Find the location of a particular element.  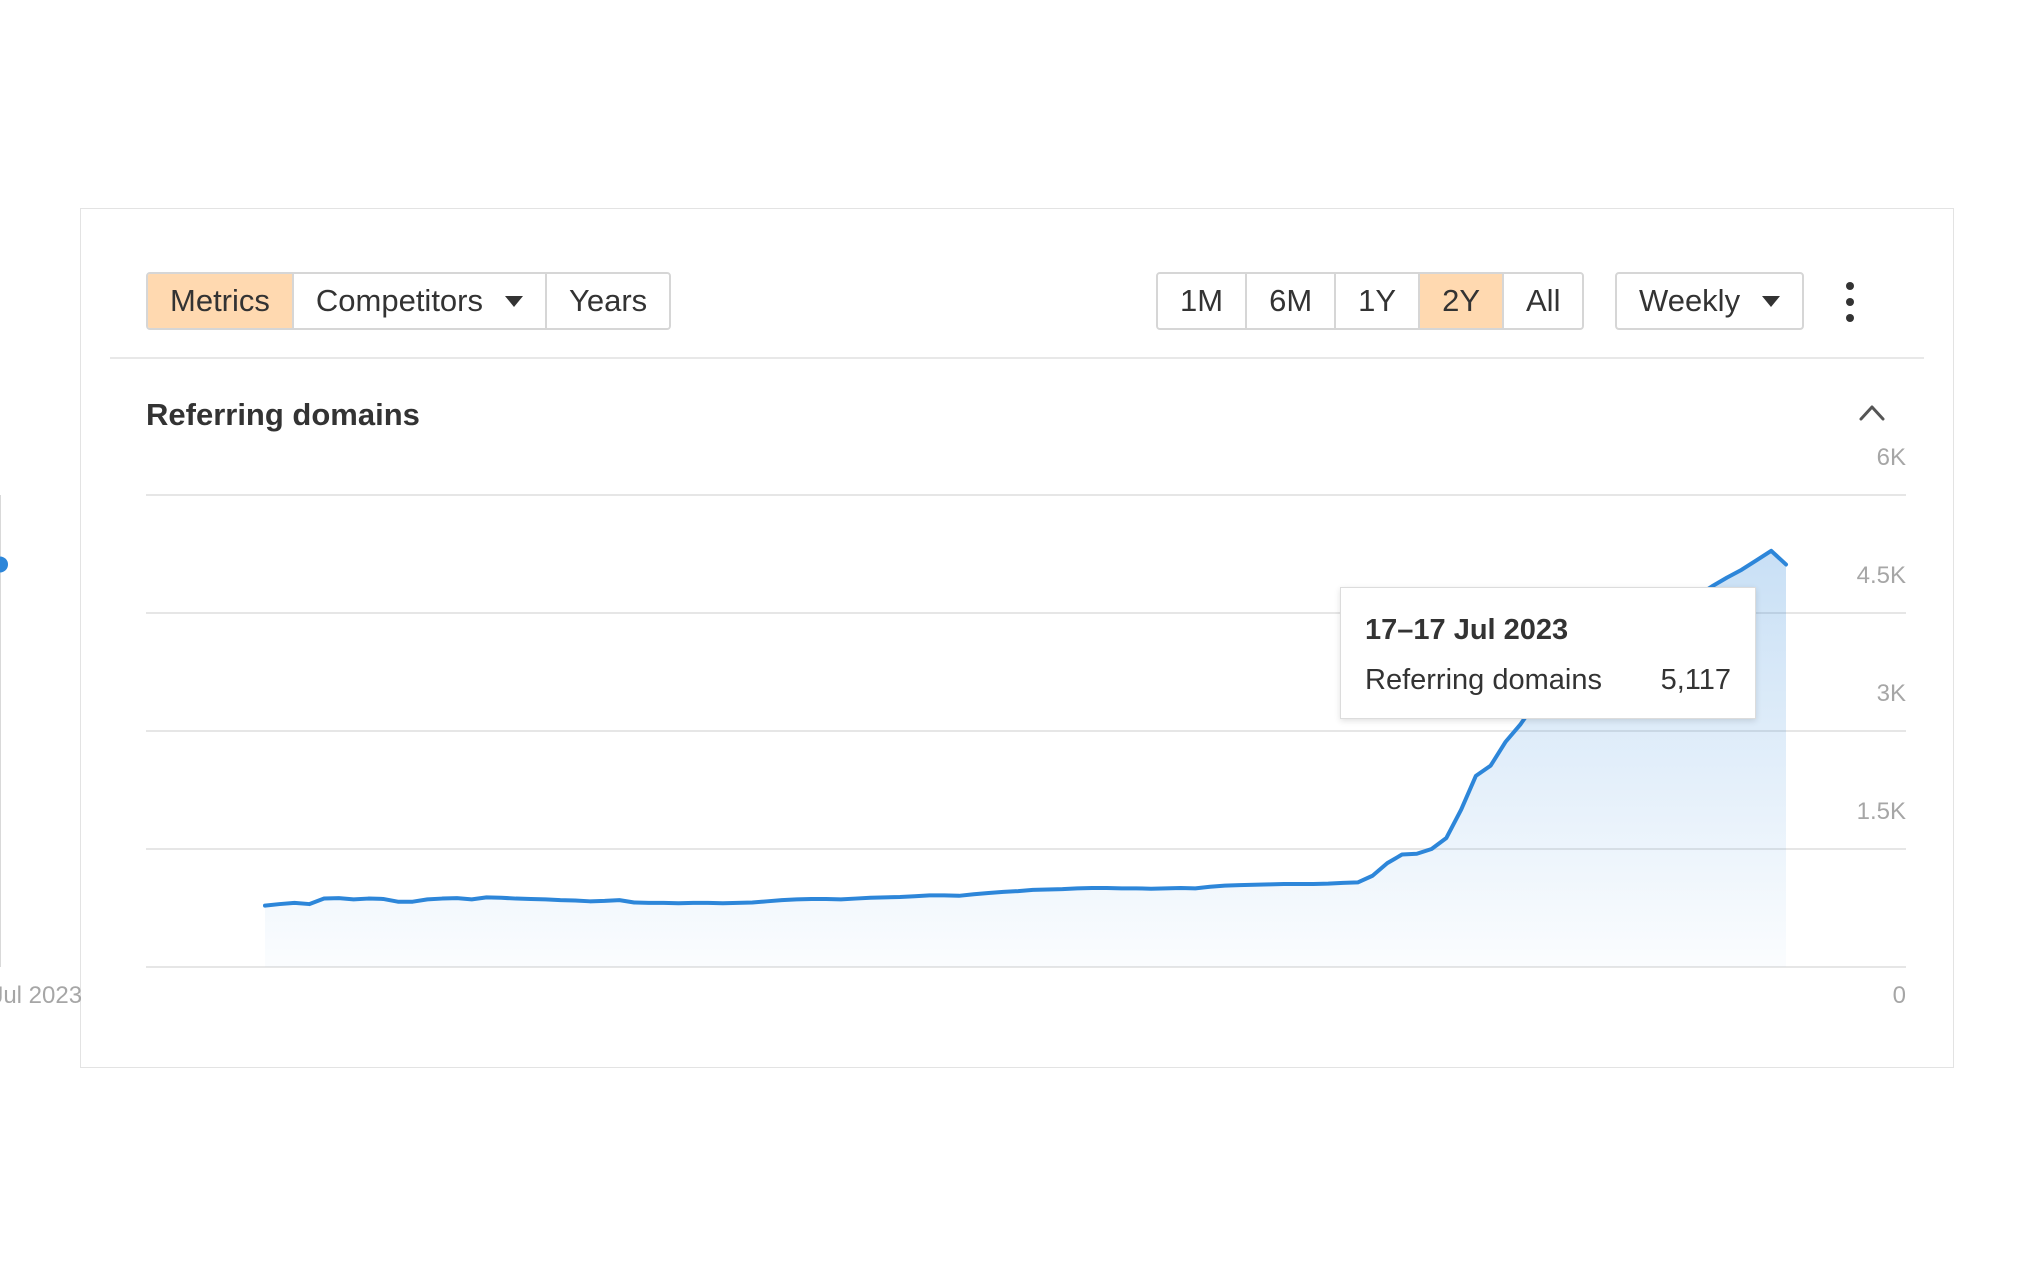

y-tick-label: 4.5K is located at coordinates (1881, 575).